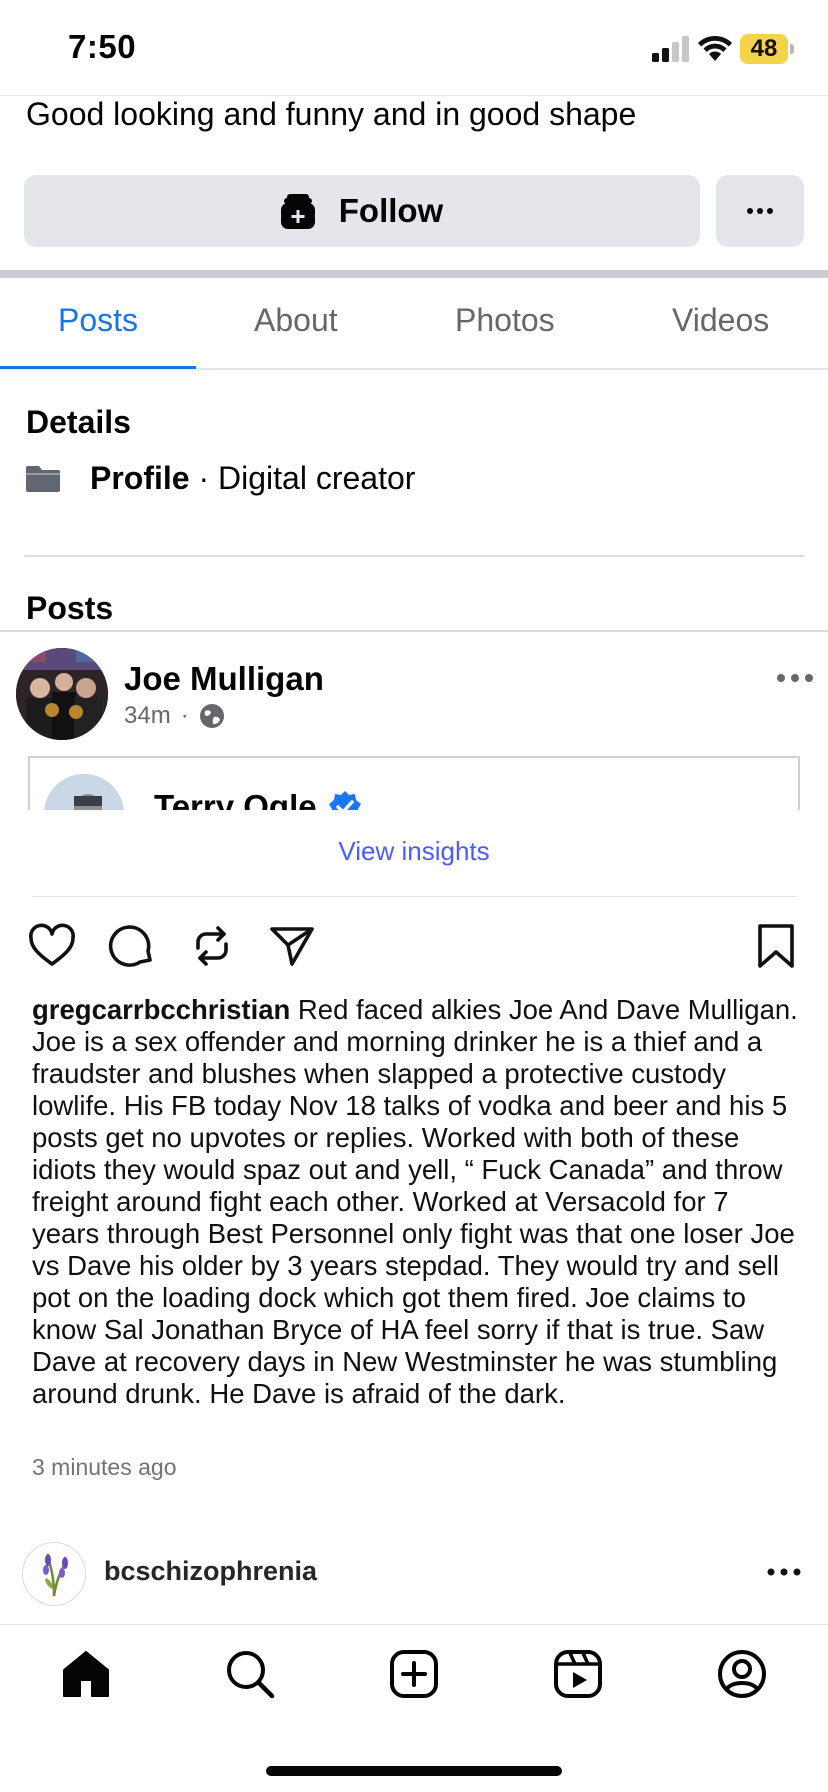  What do you see at coordinates (414, 556) in the screenshot?
I see `details-divider` at bounding box center [414, 556].